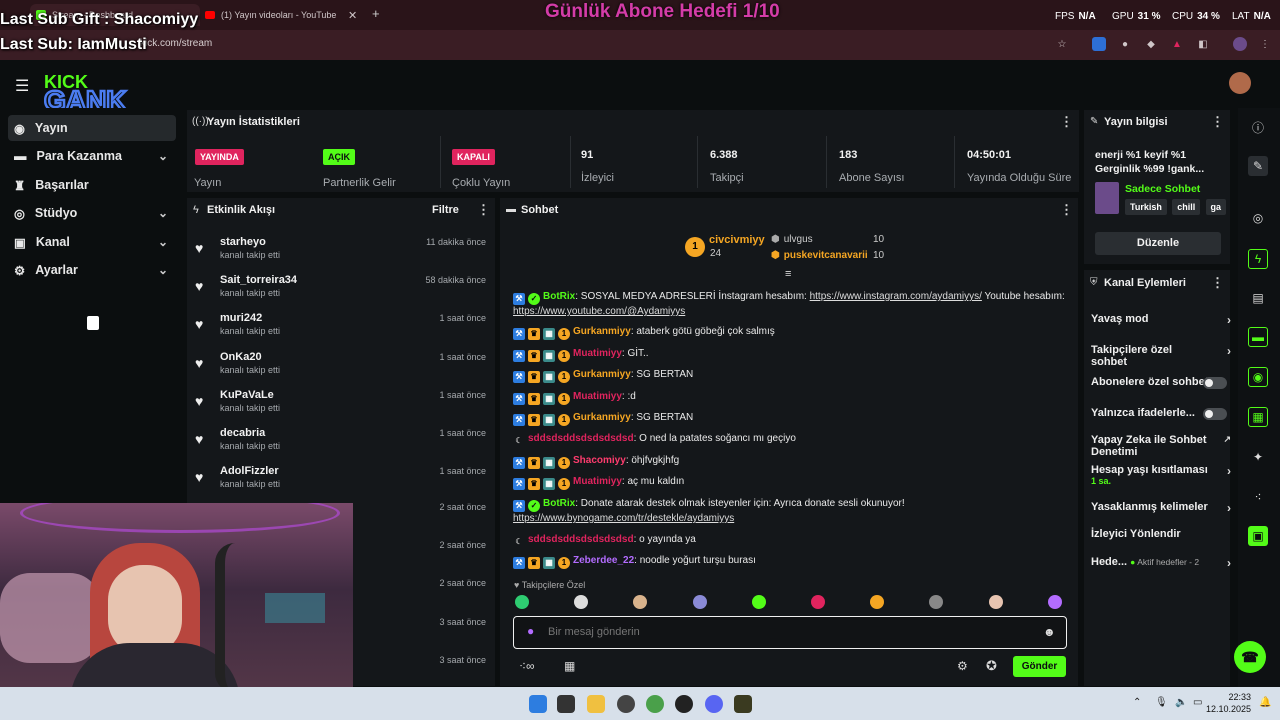 This screenshot has height=720, width=1280. I want to click on chat-menu-icon: ⋮, so click(1066, 210).